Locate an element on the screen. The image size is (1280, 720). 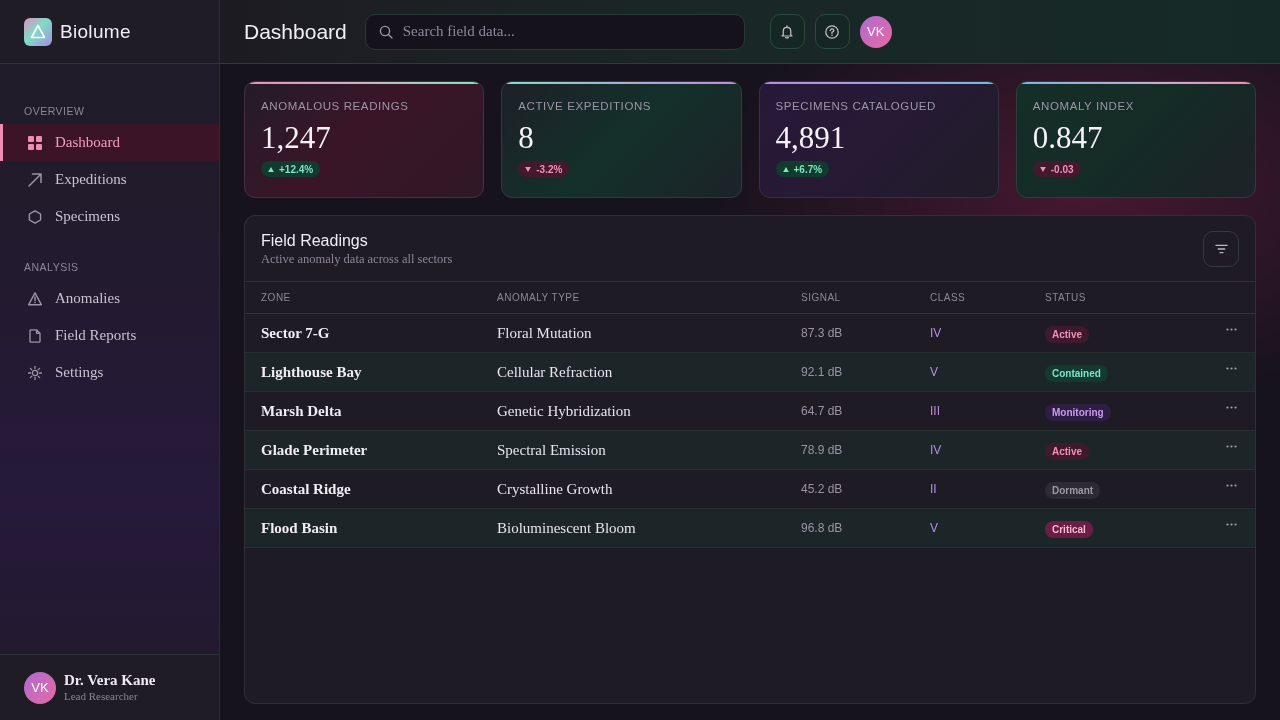
stat-value: 0.847 is located at coordinates (1067, 138).